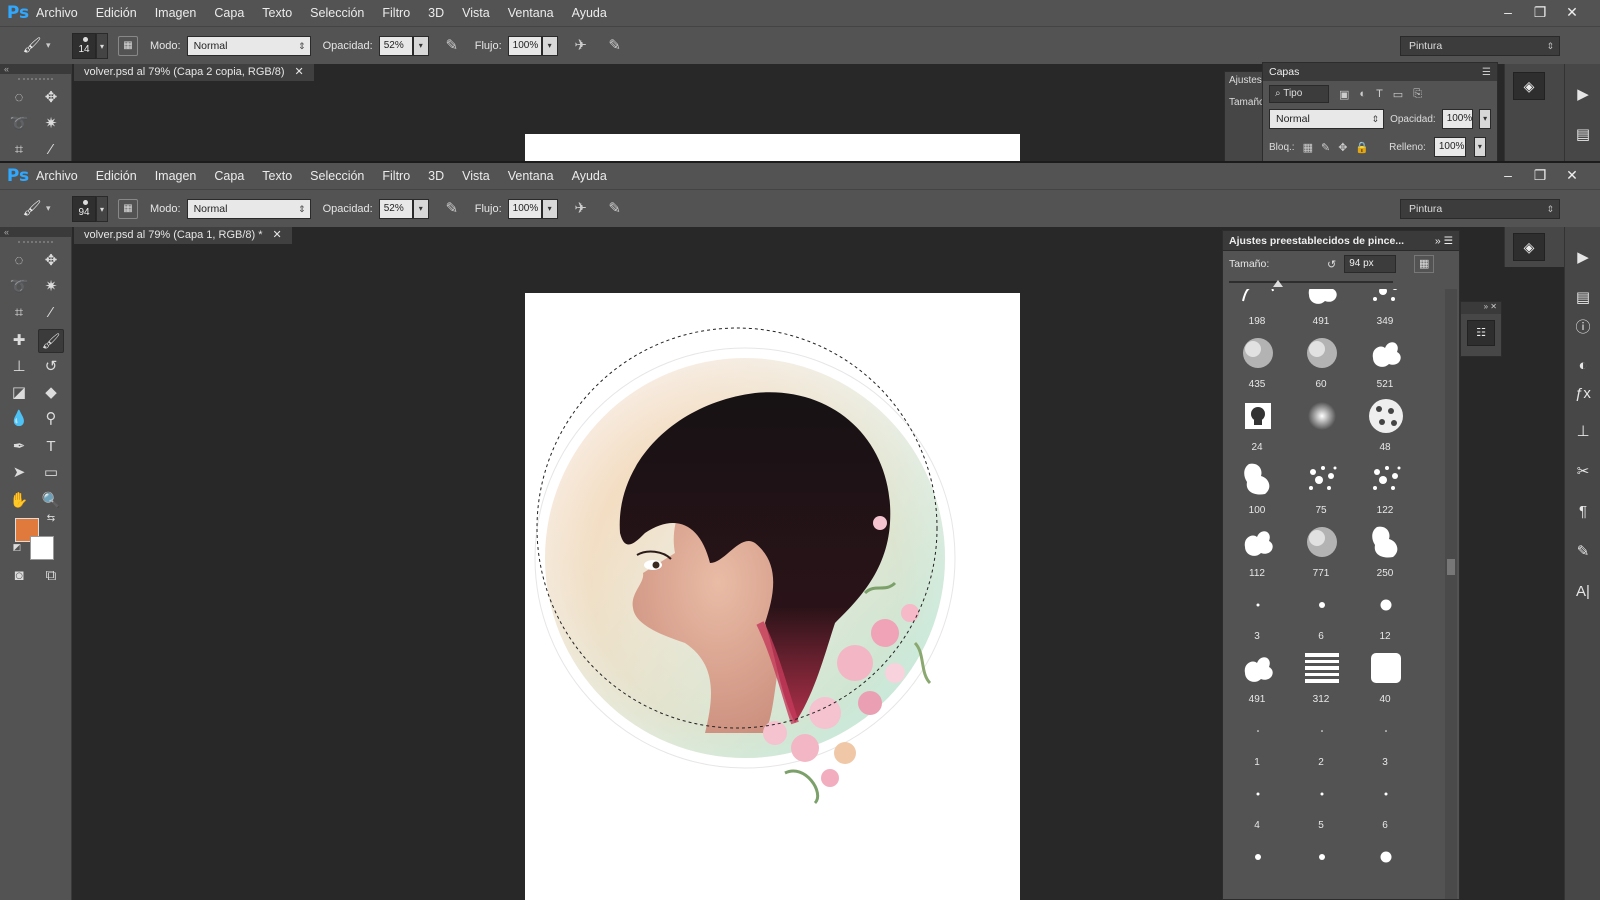 The height and width of the screenshot is (900, 1600). I want to click on smart-object-filter-icon: ⎘, so click(1417, 94).